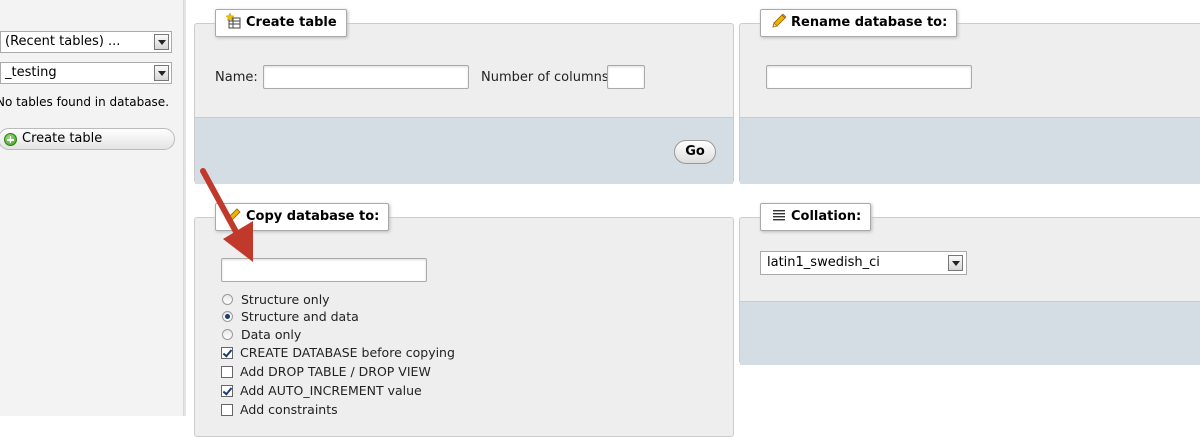  Describe the element at coordinates (291, 22) in the screenshot. I see `create-table-legend-text: Create table` at that location.